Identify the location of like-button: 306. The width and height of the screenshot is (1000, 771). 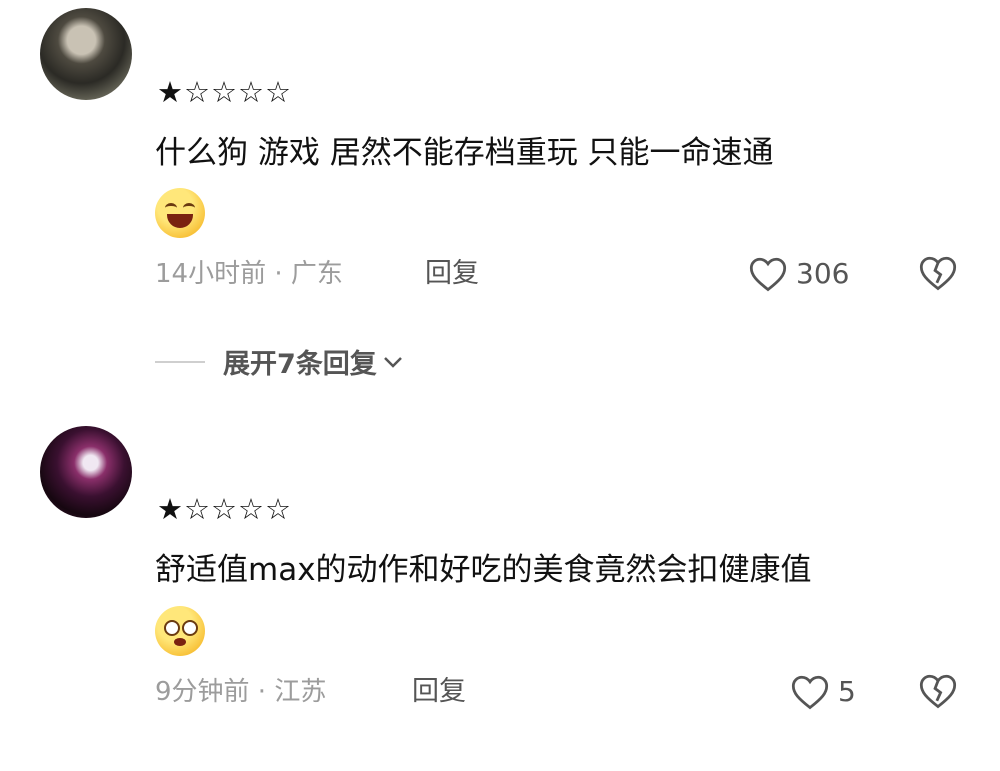
(798, 274).